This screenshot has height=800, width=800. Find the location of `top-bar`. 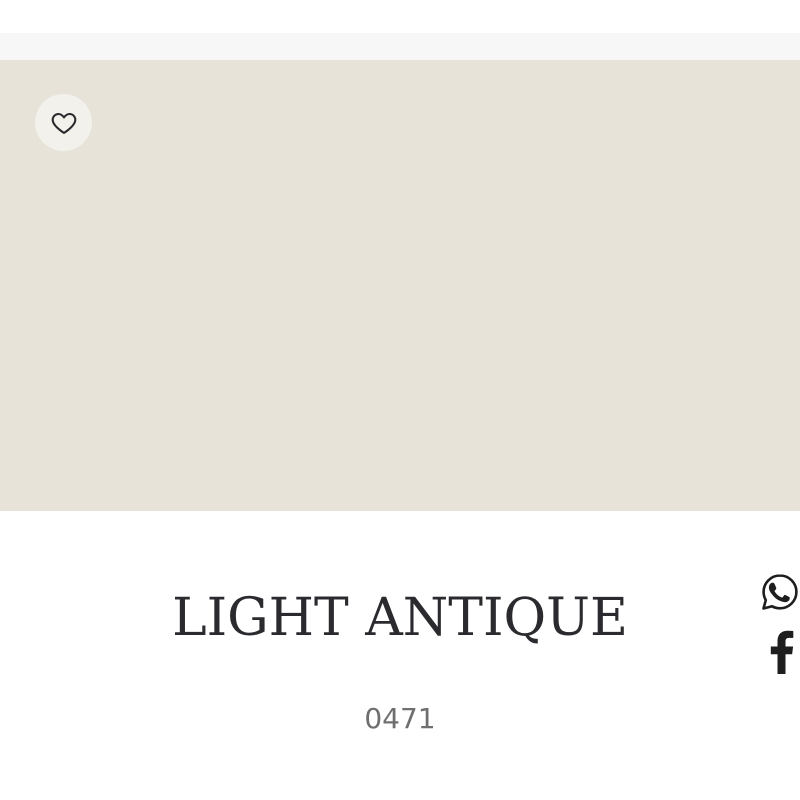

top-bar is located at coordinates (400, 46).